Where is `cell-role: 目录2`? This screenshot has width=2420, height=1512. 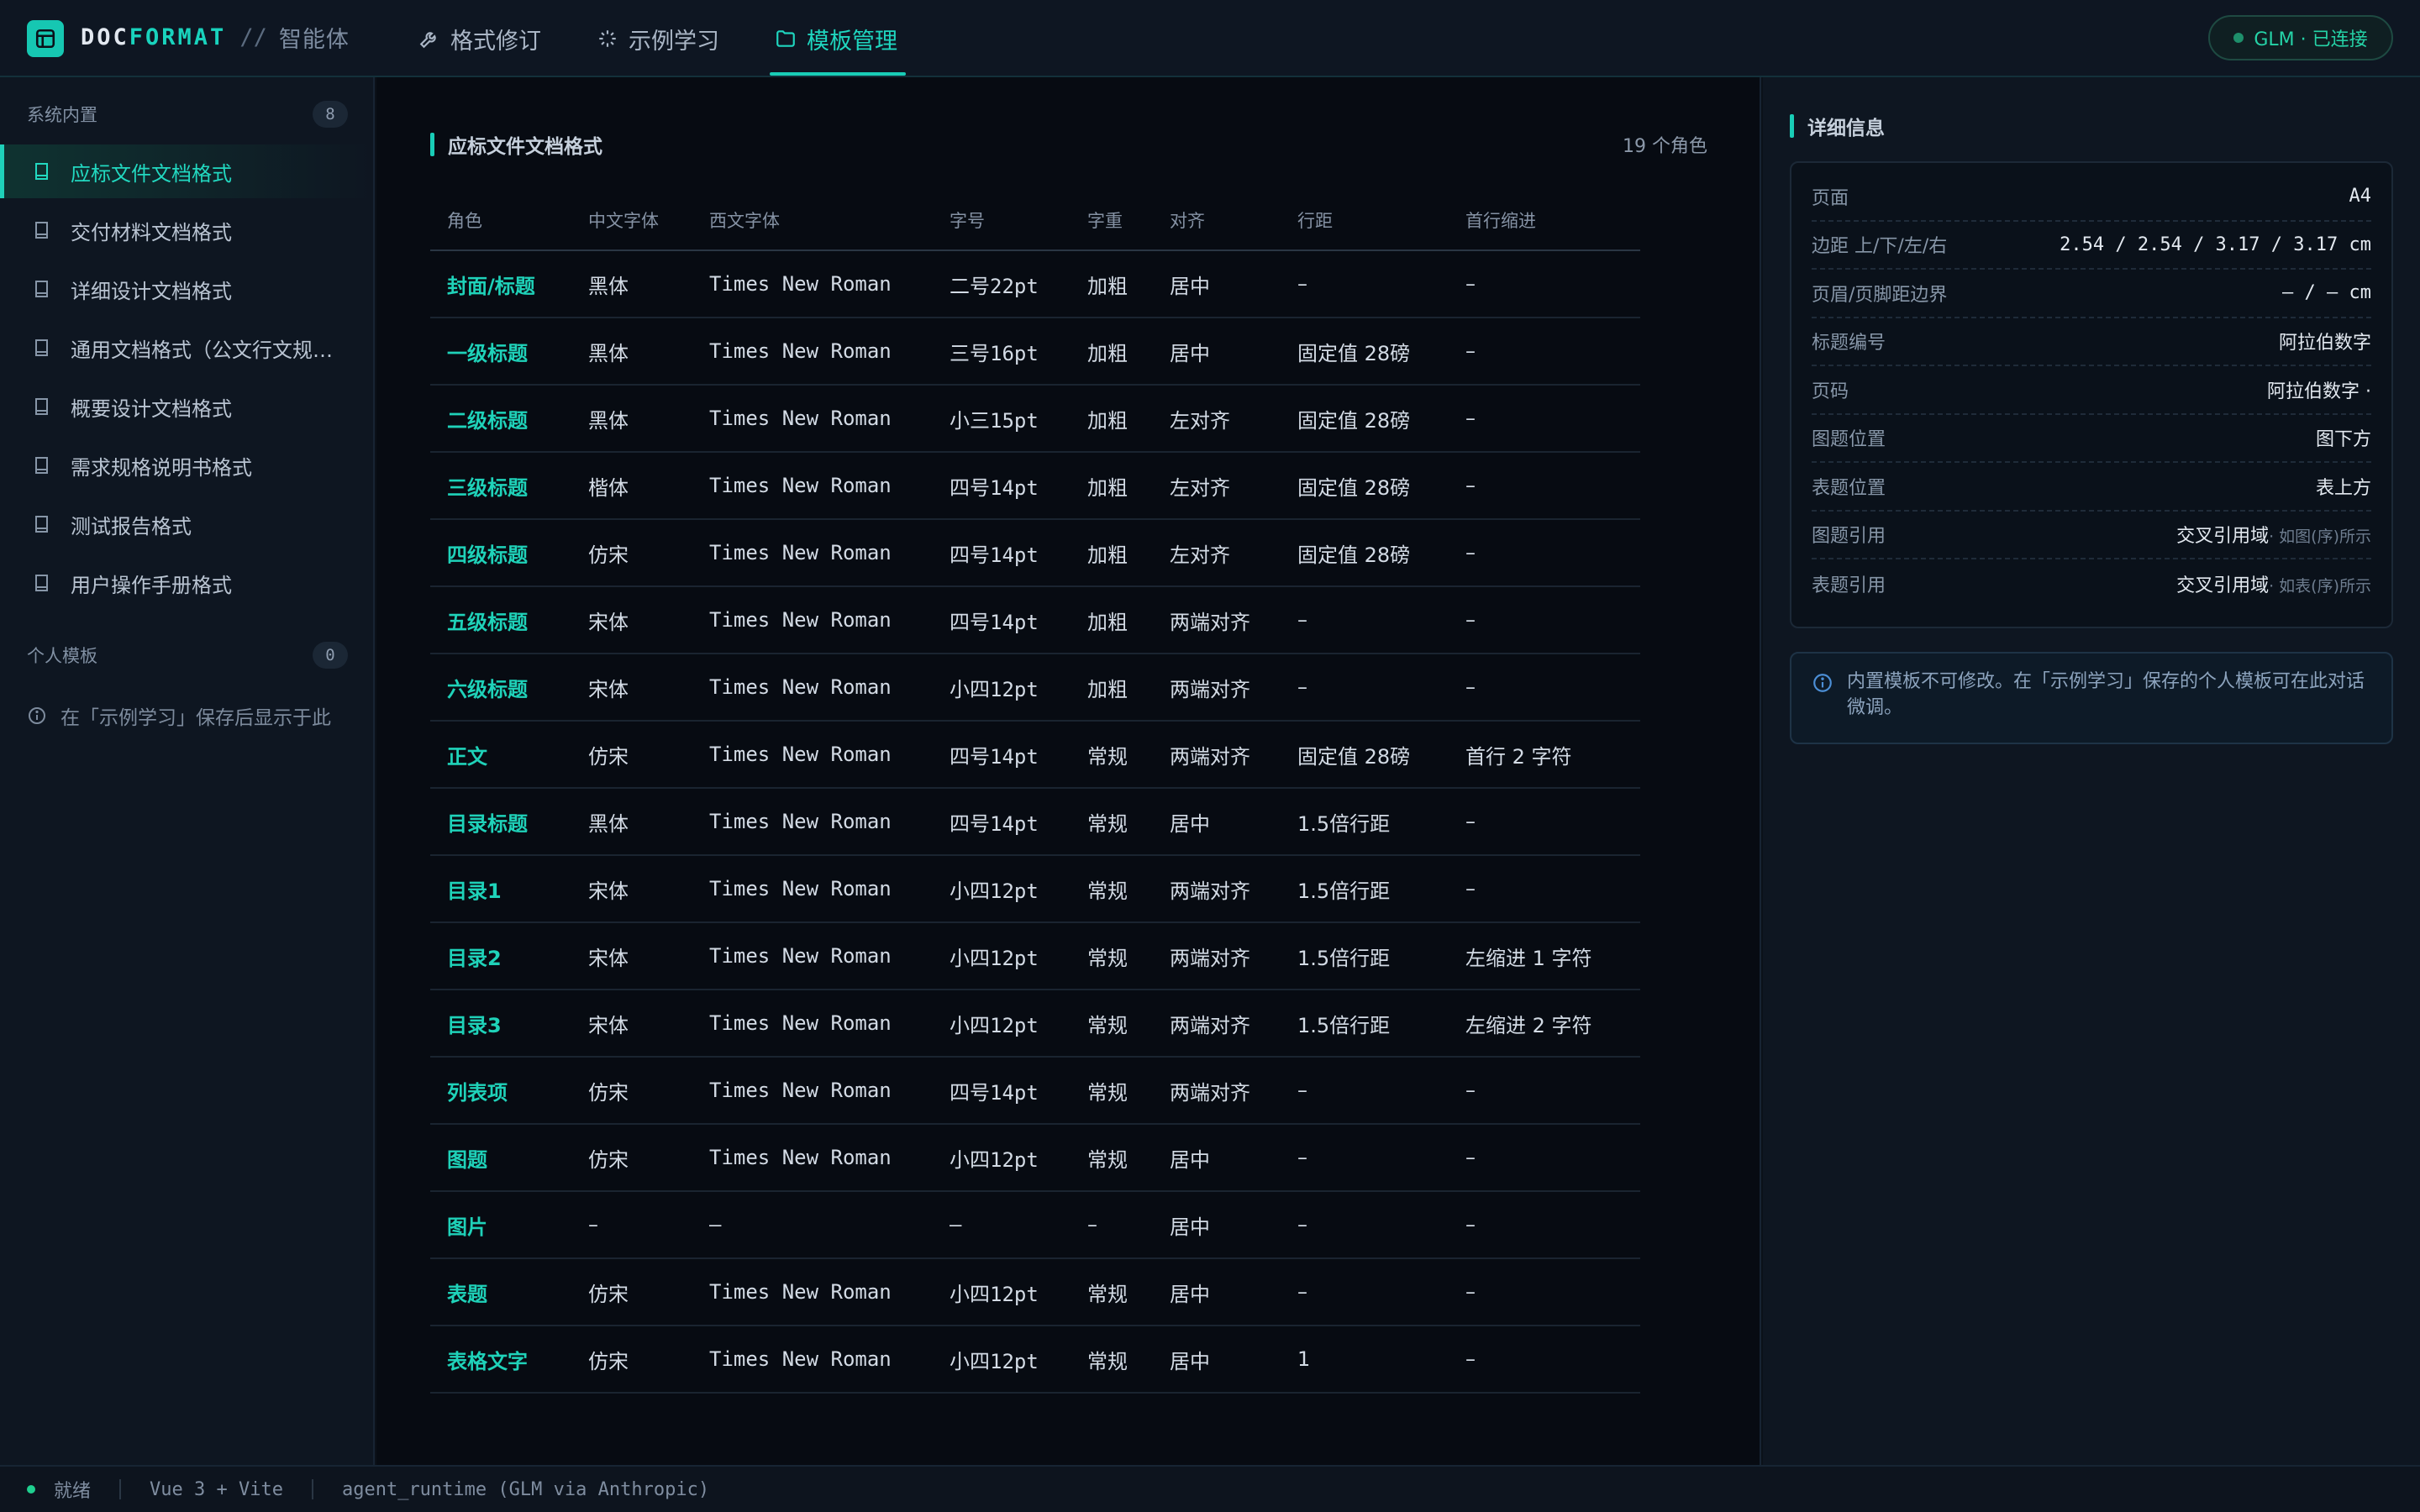 cell-role: 目录2 is located at coordinates (500, 956).